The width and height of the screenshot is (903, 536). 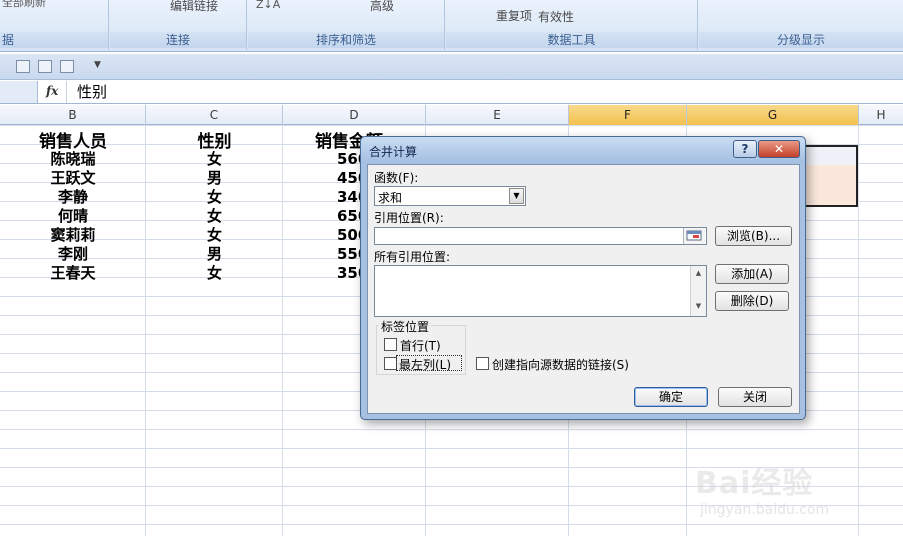 What do you see at coordinates (540, 291) in the screenshot?
I see `all-references-list: ▲ ▼` at bounding box center [540, 291].